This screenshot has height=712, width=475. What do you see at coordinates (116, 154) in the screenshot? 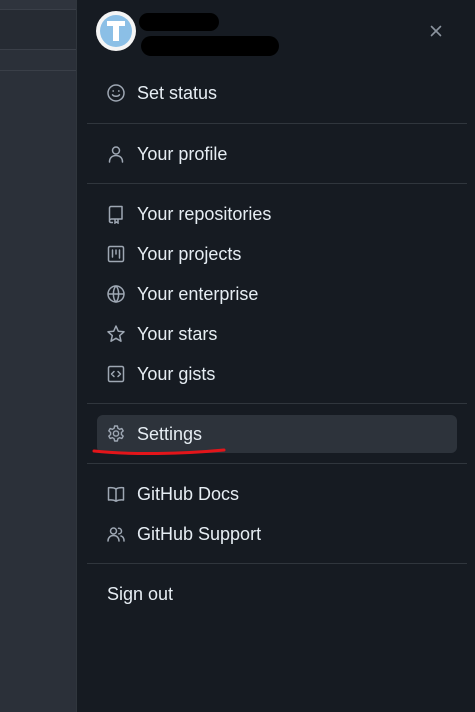
I see `person-icon` at bounding box center [116, 154].